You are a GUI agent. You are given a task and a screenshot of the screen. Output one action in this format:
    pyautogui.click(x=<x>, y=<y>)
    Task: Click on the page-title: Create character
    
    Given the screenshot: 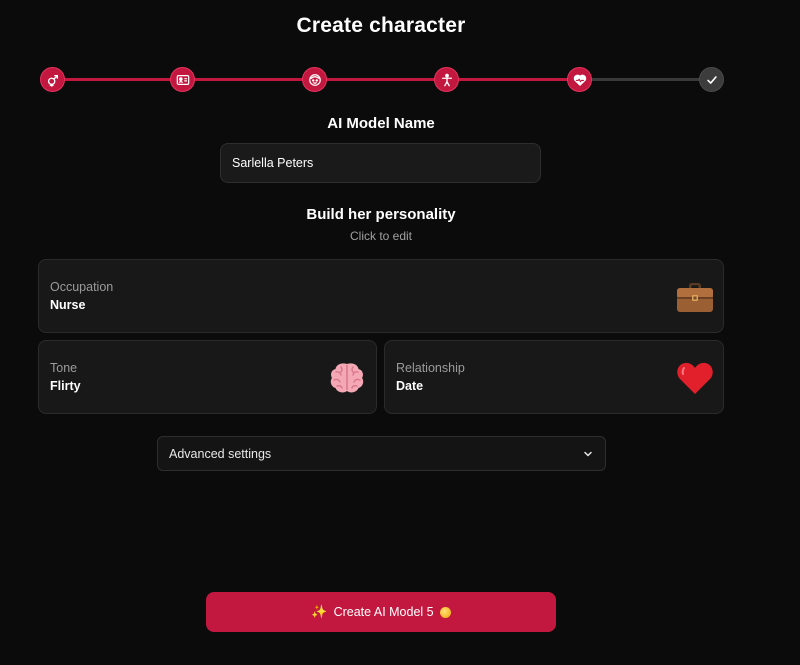 What is the action you would take?
    pyautogui.click(x=381, y=25)
    